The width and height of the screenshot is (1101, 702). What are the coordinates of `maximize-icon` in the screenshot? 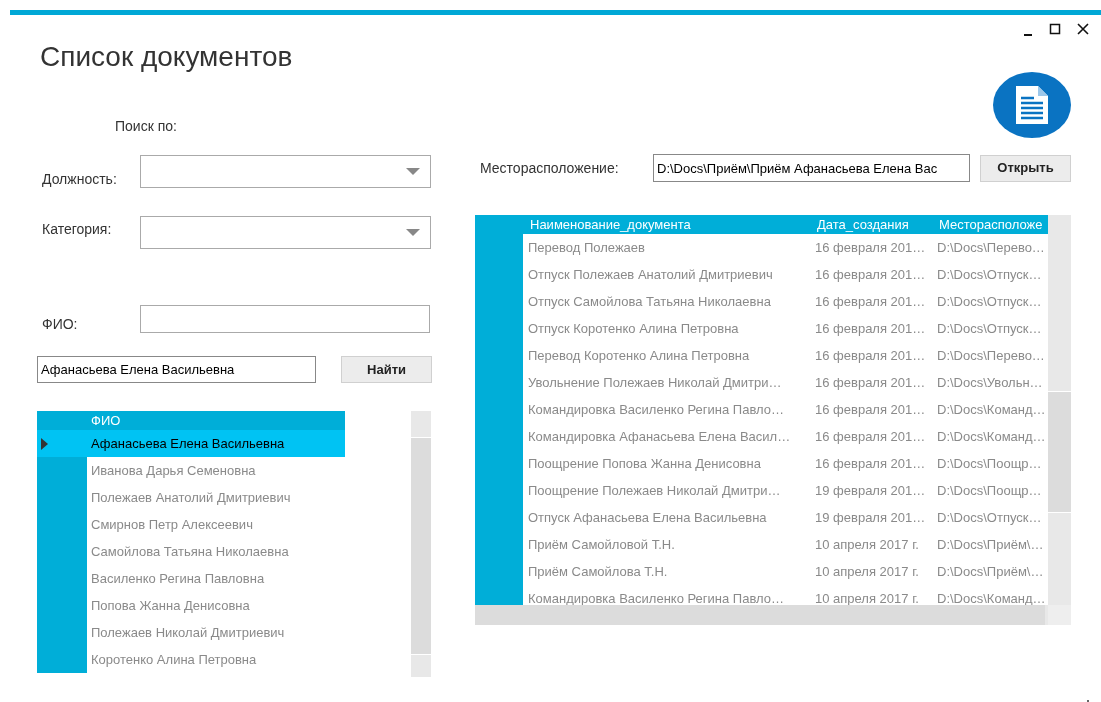 It's located at (1055, 30).